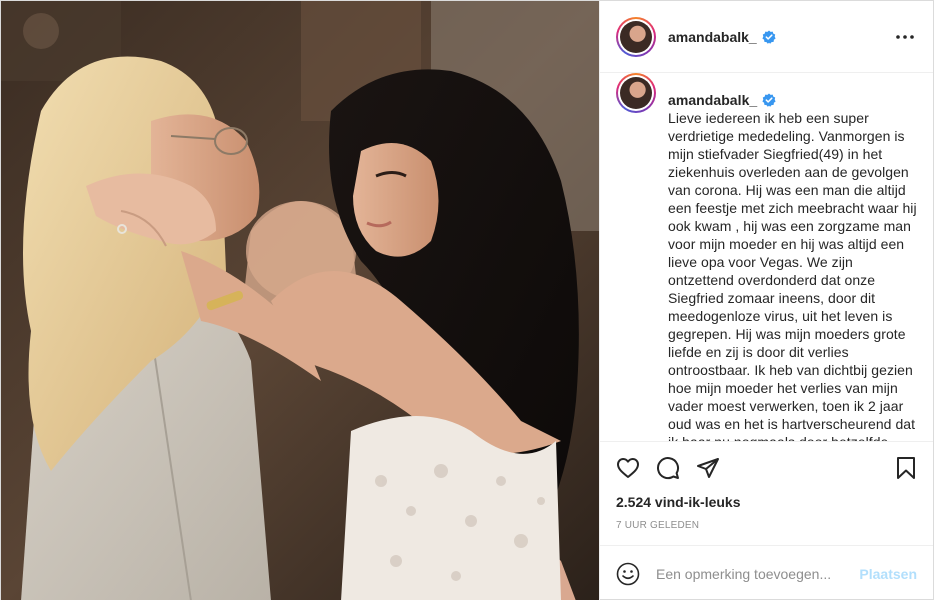  I want to click on emoji-icon, so click(628, 574).